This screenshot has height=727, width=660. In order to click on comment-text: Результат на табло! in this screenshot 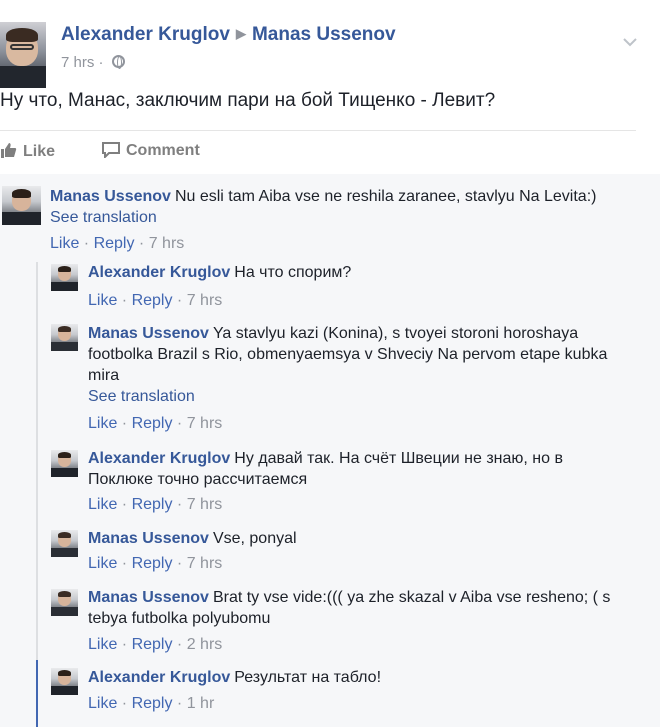, I will do `click(308, 677)`.